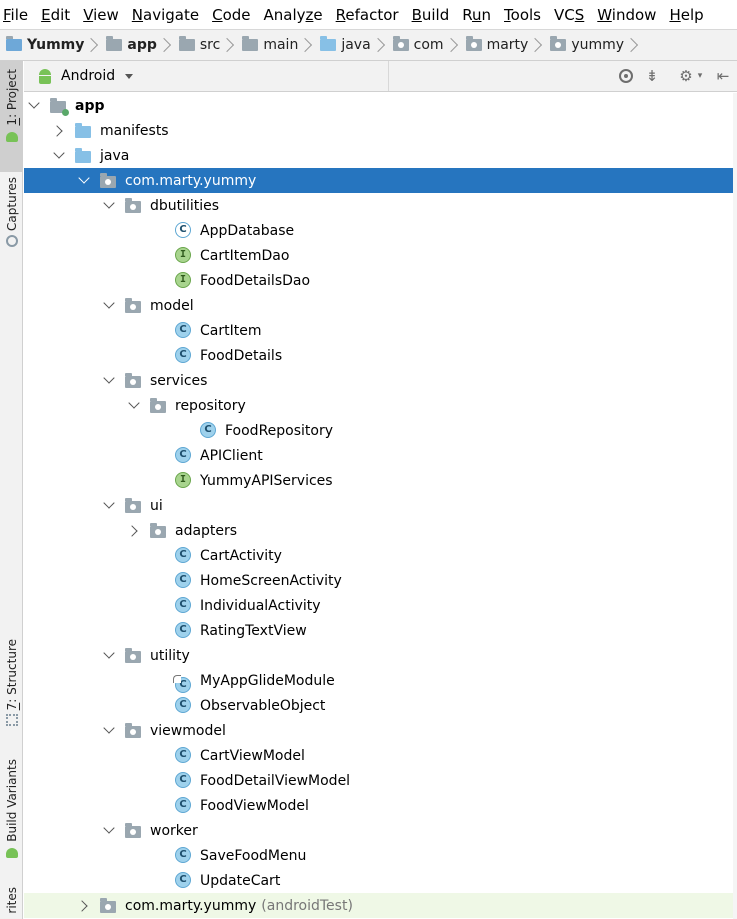 This screenshot has height=919, width=737. Describe the element at coordinates (379, 205) in the screenshot. I see `tree-row: dbutilities` at that location.